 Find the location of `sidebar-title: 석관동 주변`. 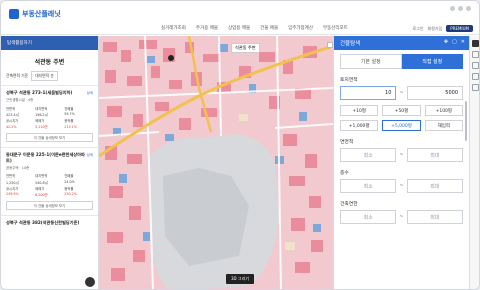

sidebar-title: 석관동 주변 is located at coordinates (49, 62).